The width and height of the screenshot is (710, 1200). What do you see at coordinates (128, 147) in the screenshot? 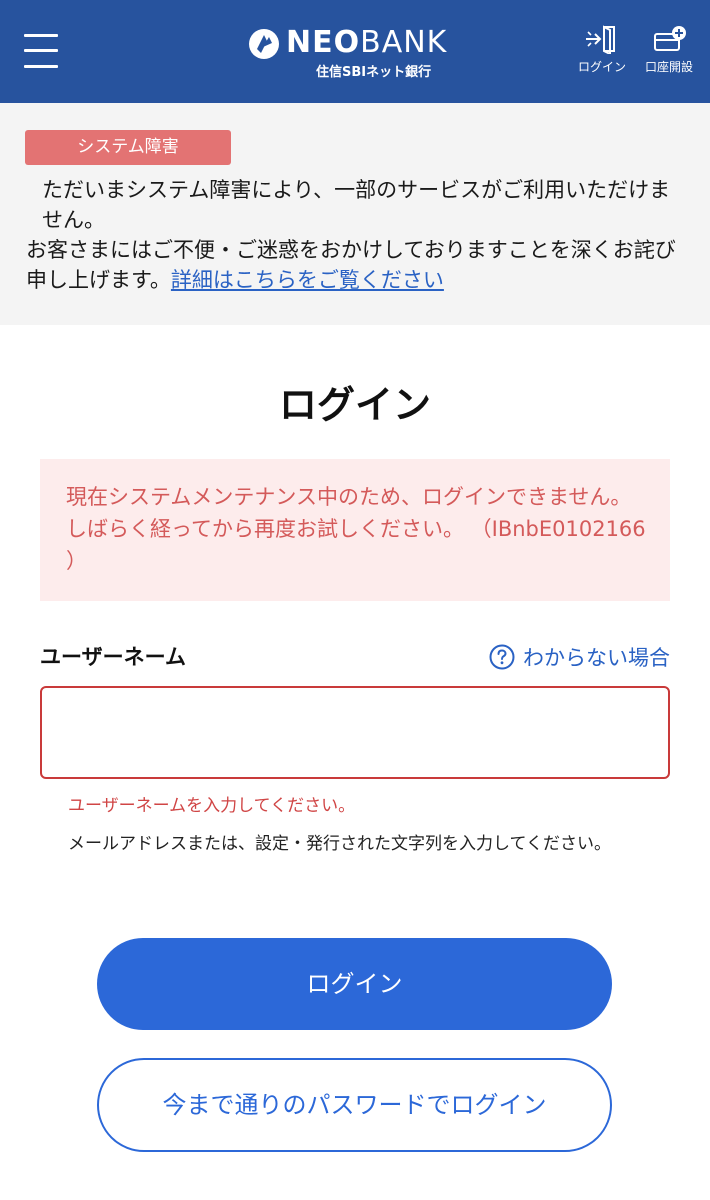
I see `status-badge: システム障害` at bounding box center [128, 147].